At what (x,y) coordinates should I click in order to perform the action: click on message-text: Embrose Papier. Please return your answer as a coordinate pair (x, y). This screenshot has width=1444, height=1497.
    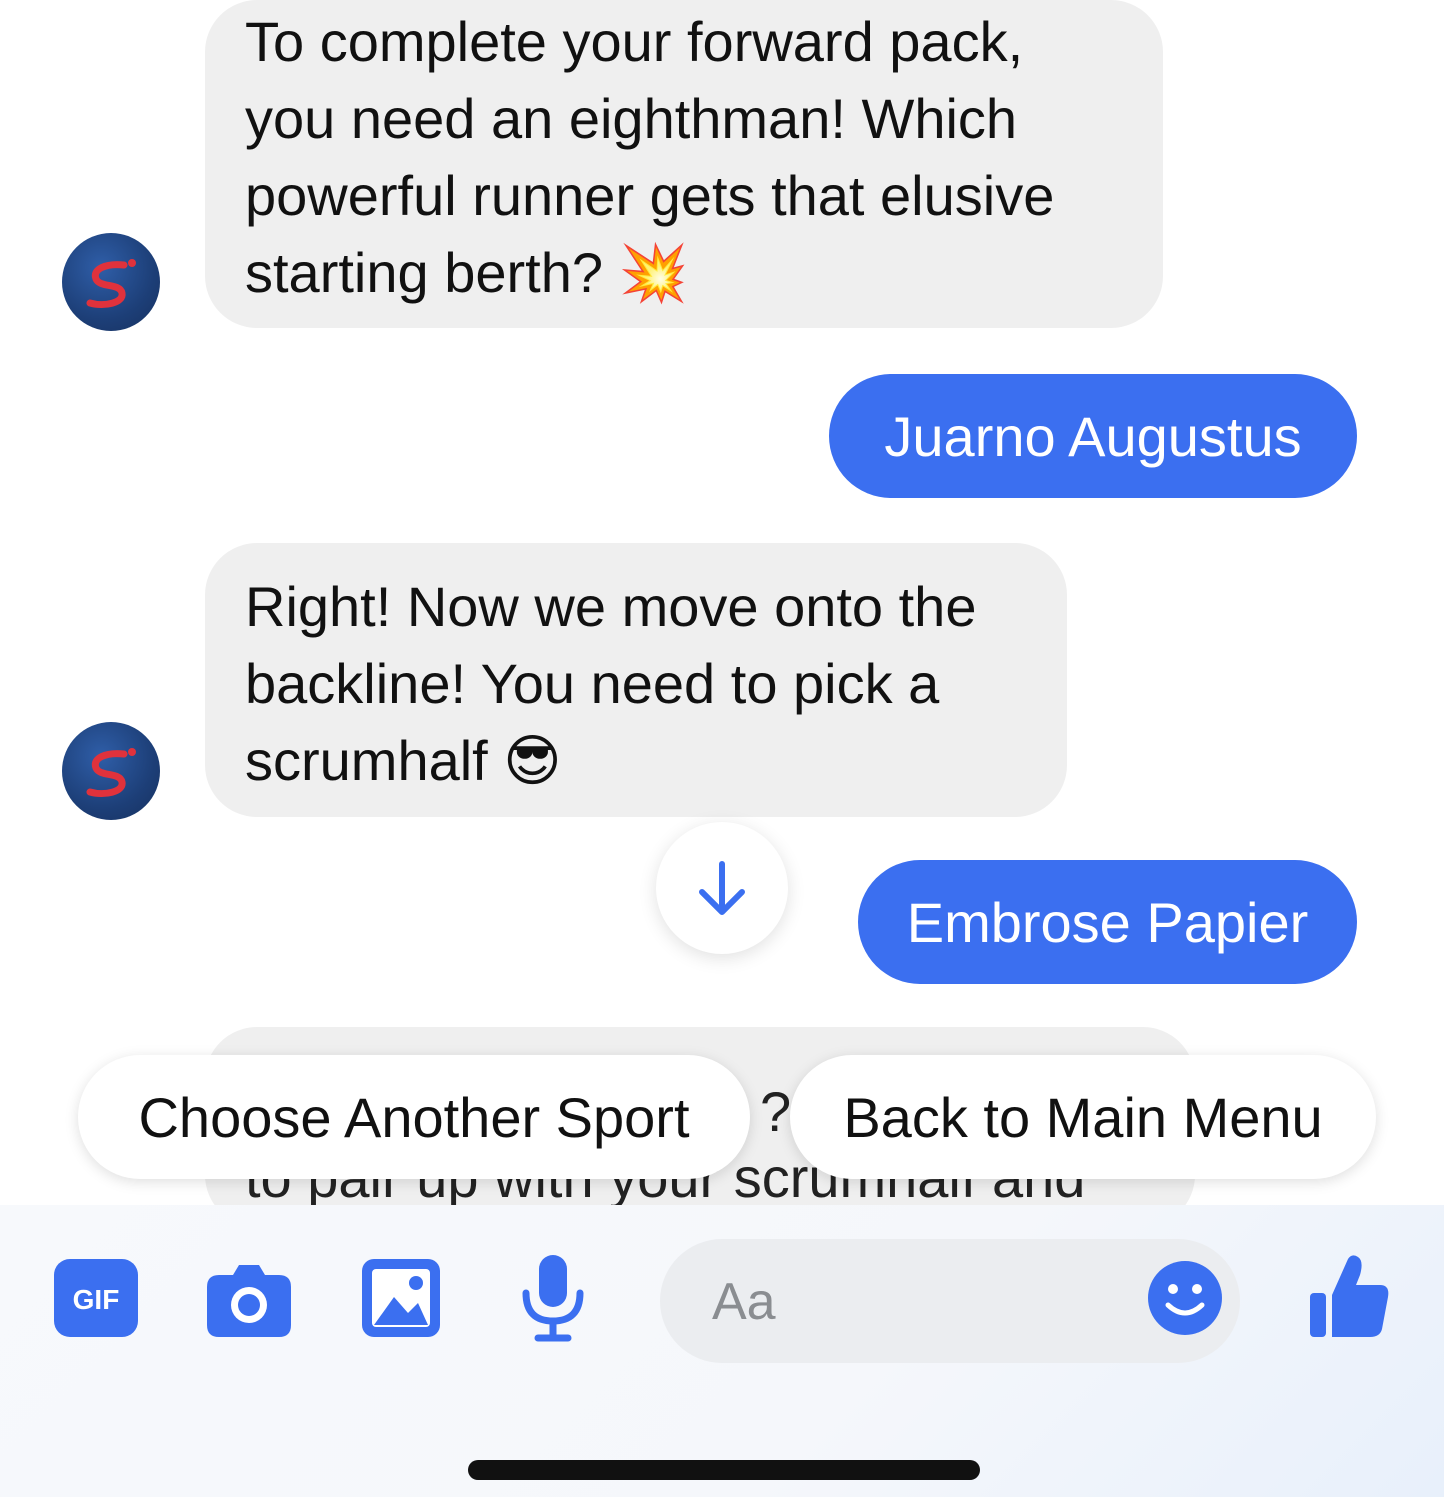
    Looking at the image, I should click on (1107, 922).